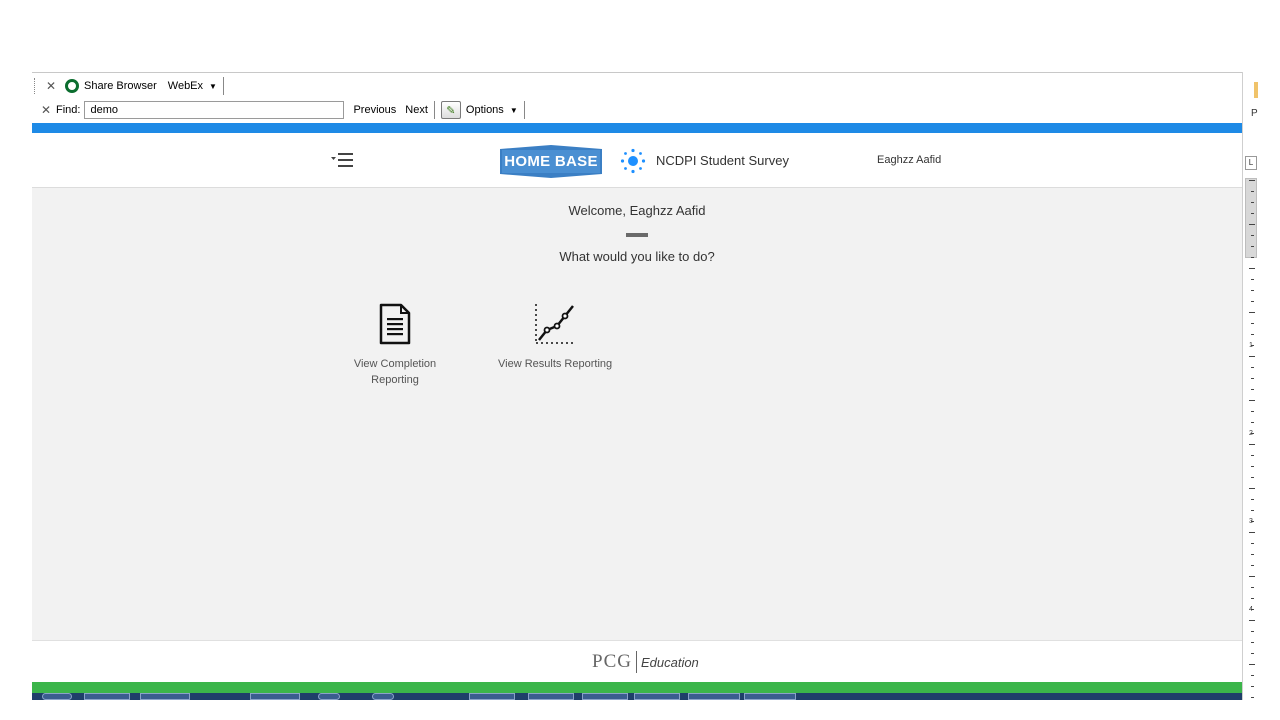 This screenshot has height=720, width=1280. I want to click on view-completion-reporting-tile: View Completion Reporting, so click(395, 344).